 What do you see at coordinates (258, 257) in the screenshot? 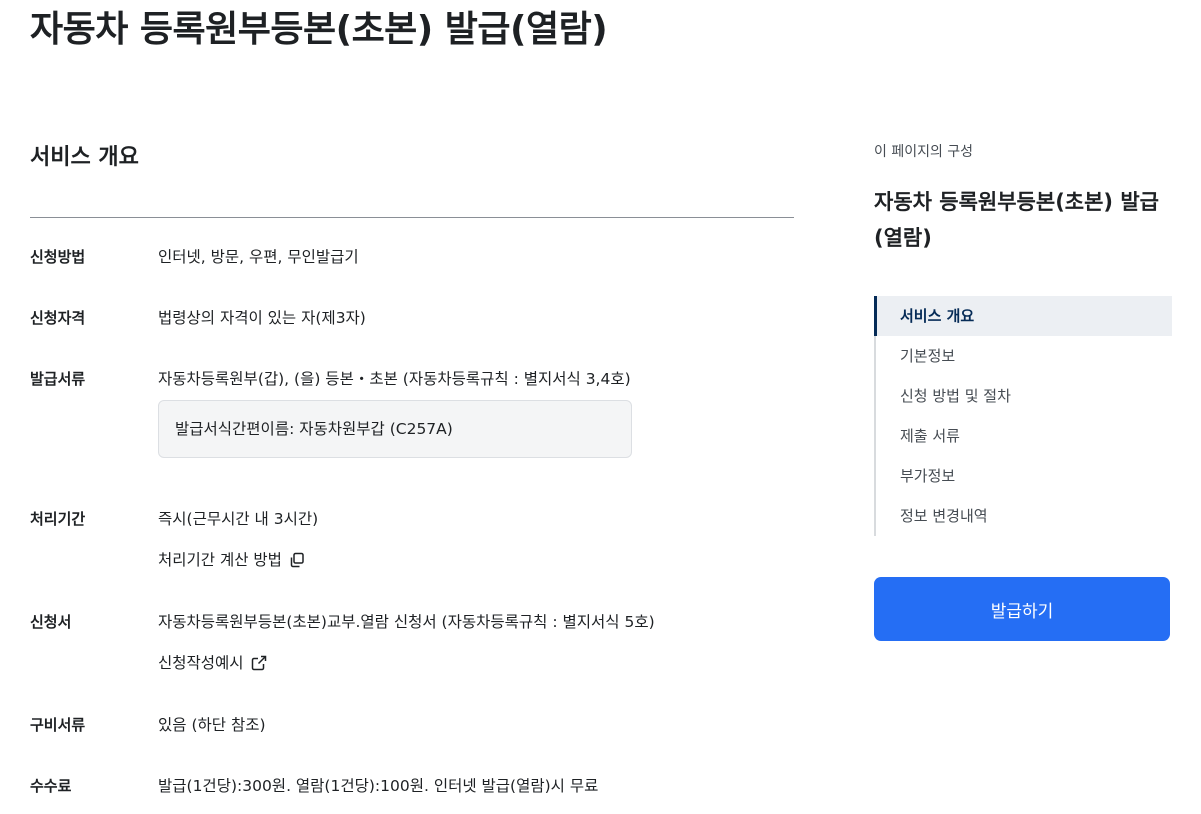
I see `row-value: 인터넷, 방문, 우편, 무인발급기` at bounding box center [258, 257].